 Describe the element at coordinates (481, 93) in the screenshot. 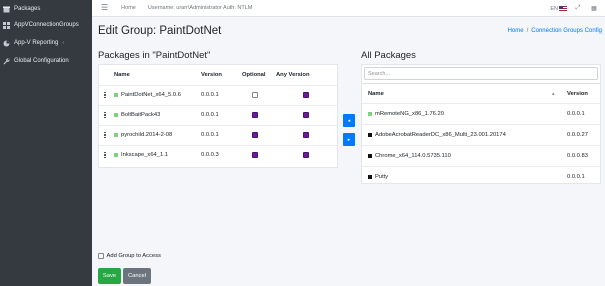

I see `table-header: Name ▲ Version` at that location.